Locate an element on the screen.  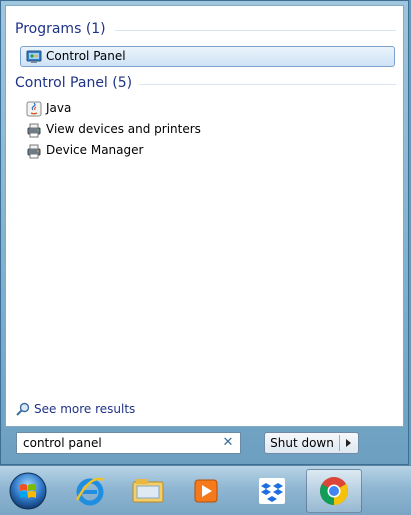
search-input is located at coordinates (118, 443).